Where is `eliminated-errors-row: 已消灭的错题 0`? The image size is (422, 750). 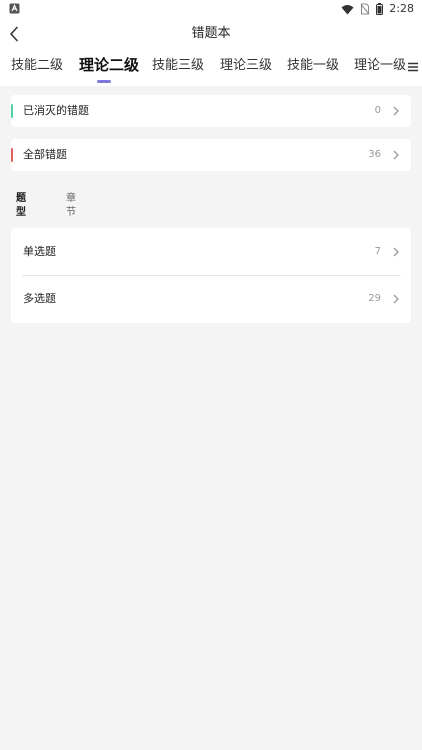
eliminated-errors-row: 已消灭的错题 0 is located at coordinates (211, 111).